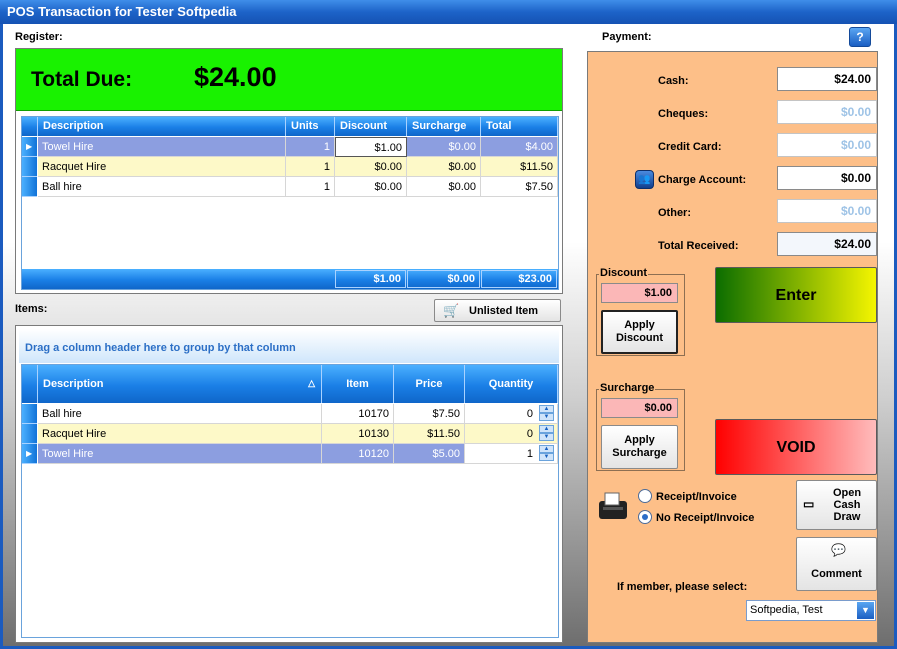 This screenshot has width=897, height=649. Describe the element at coordinates (371, 126) in the screenshot. I see `col-discount: Discount` at that location.